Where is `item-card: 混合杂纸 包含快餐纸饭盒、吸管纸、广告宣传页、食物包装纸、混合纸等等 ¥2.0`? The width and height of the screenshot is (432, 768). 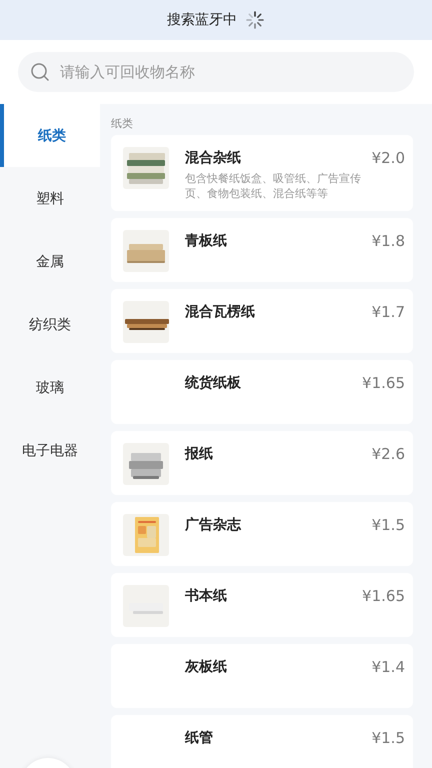 item-card: 混合杂纸 包含快餐纸饭盒、吸管纸、广告宣传页、食物包装纸、混合纸等等 ¥2.0 is located at coordinates (262, 173).